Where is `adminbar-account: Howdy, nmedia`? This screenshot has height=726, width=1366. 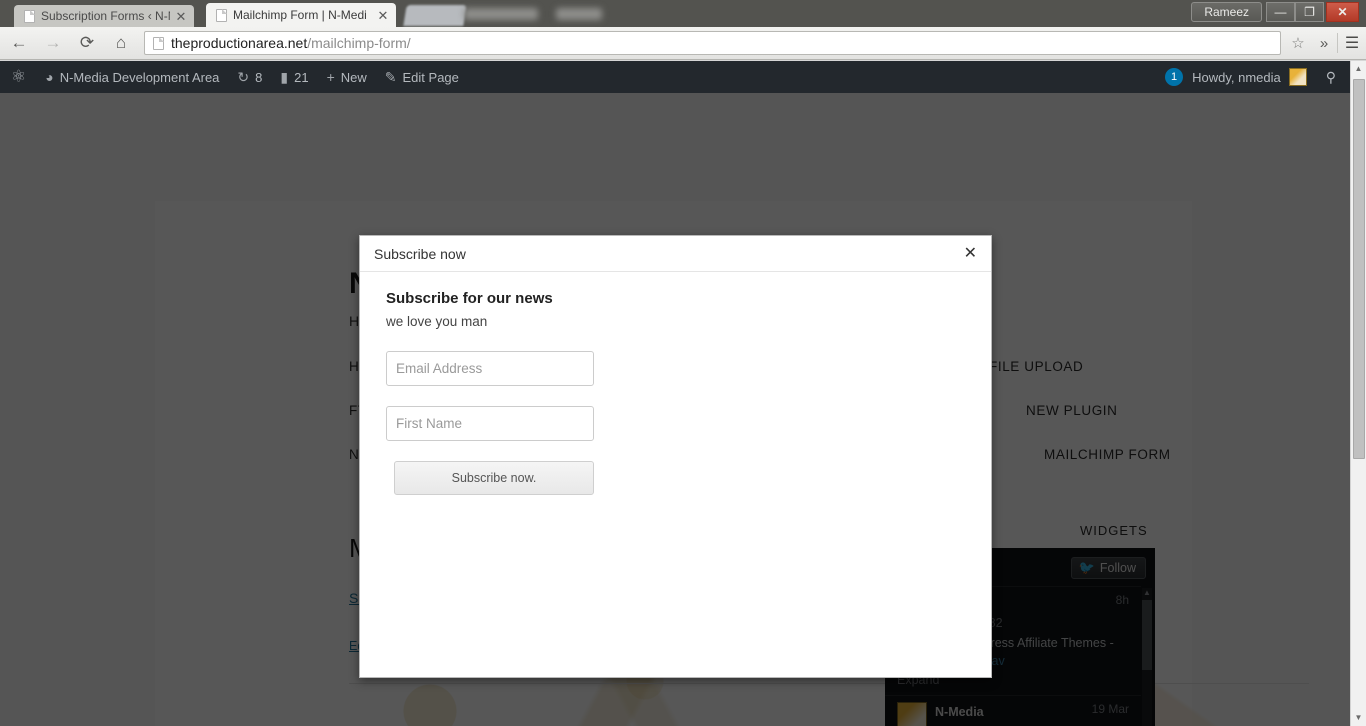 adminbar-account: Howdy, nmedia is located at coordinates (1249, 77).